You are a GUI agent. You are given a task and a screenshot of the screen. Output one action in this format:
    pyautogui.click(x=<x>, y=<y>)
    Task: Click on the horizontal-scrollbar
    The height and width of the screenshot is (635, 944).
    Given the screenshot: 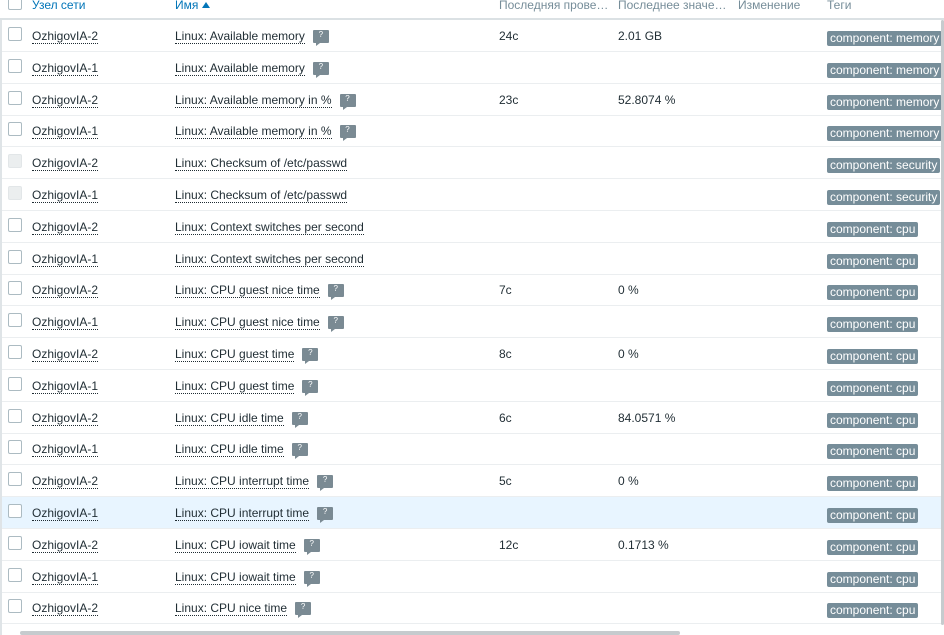 What is the action you would take?
    pyautogui.click(x=350, y=633)
    